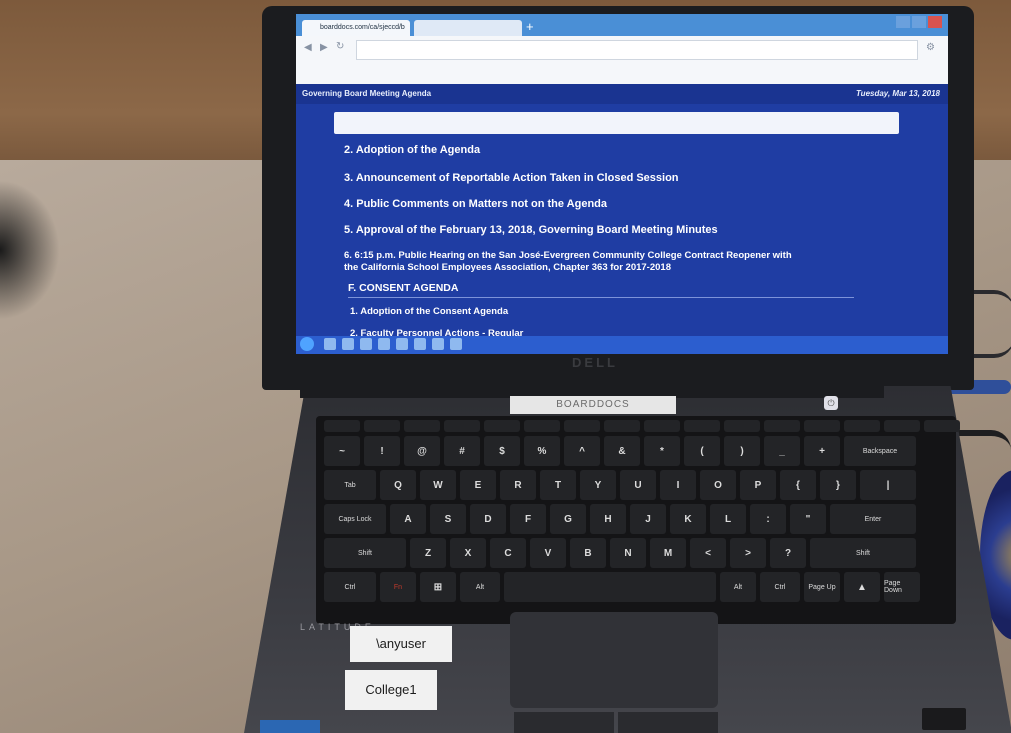  I want to click on section-heading: F. CONSENT AGENDA, so click(403, 288).